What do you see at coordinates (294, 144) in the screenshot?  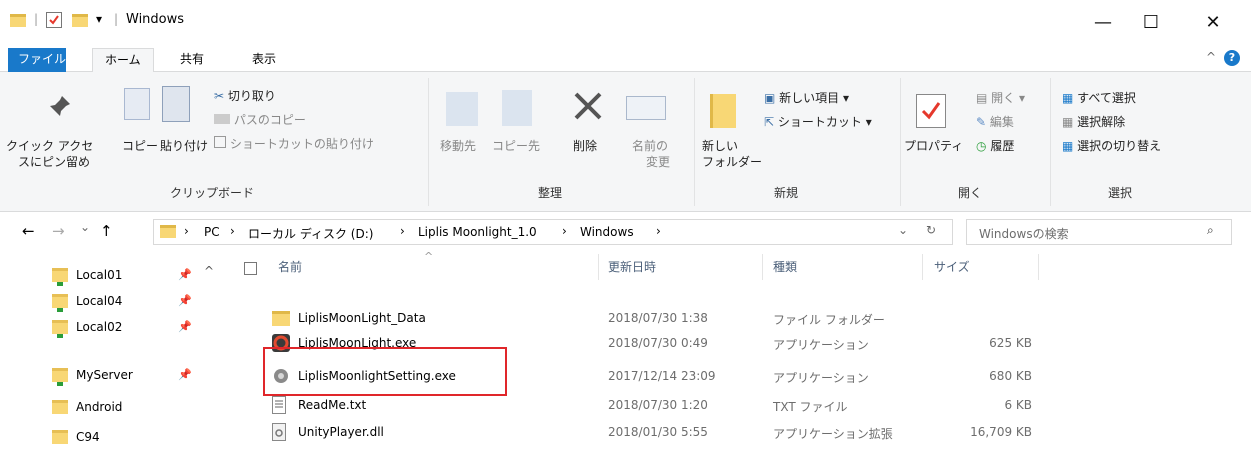 I see `paste-shortcut-button: ショートカットの貼り付け` at bounding box center [294, 144].